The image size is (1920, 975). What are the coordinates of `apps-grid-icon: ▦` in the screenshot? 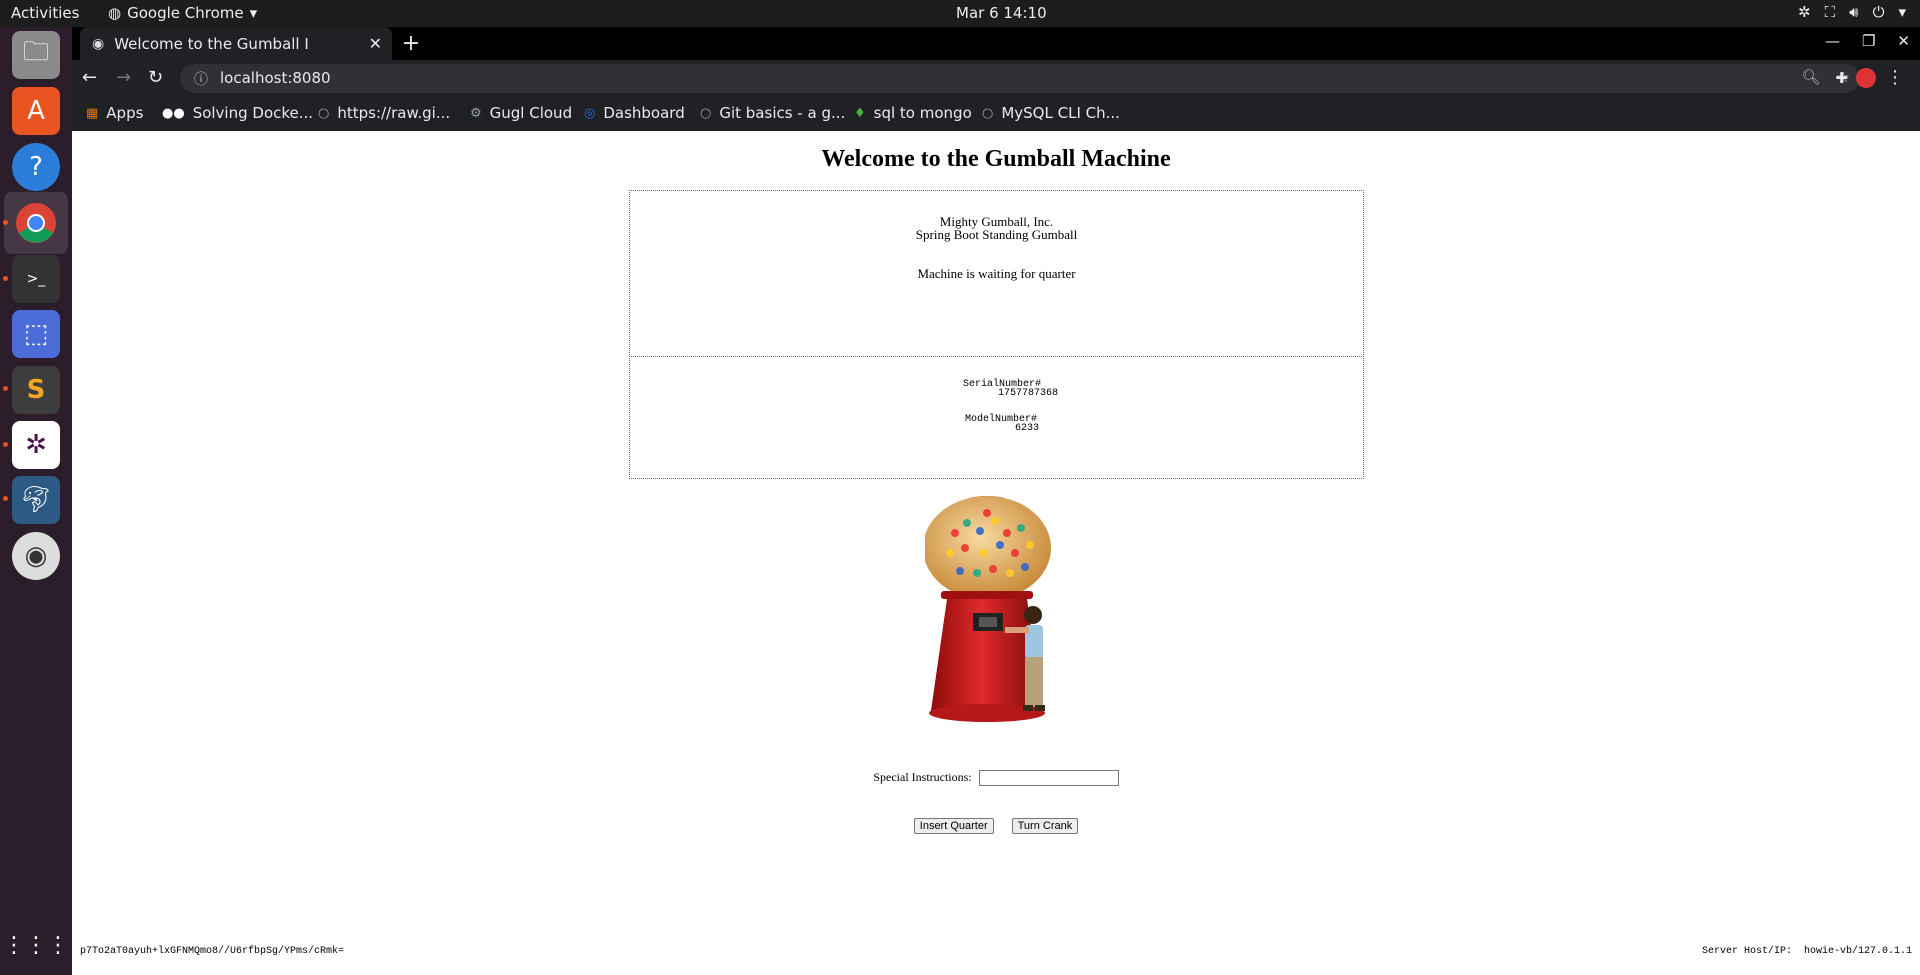 It's located at (92, 113).